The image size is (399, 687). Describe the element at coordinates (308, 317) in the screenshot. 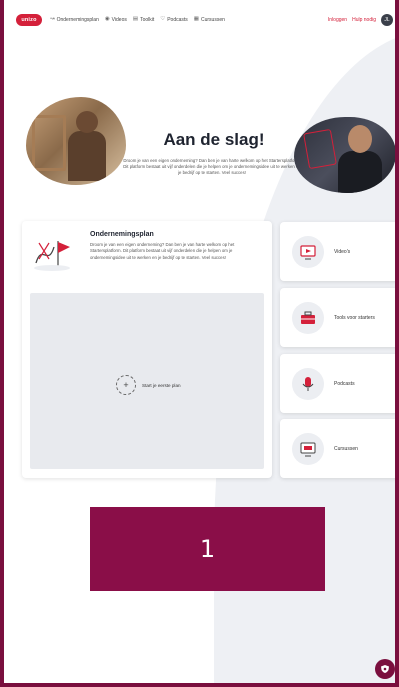

I see `toolbox-icon` at that location.